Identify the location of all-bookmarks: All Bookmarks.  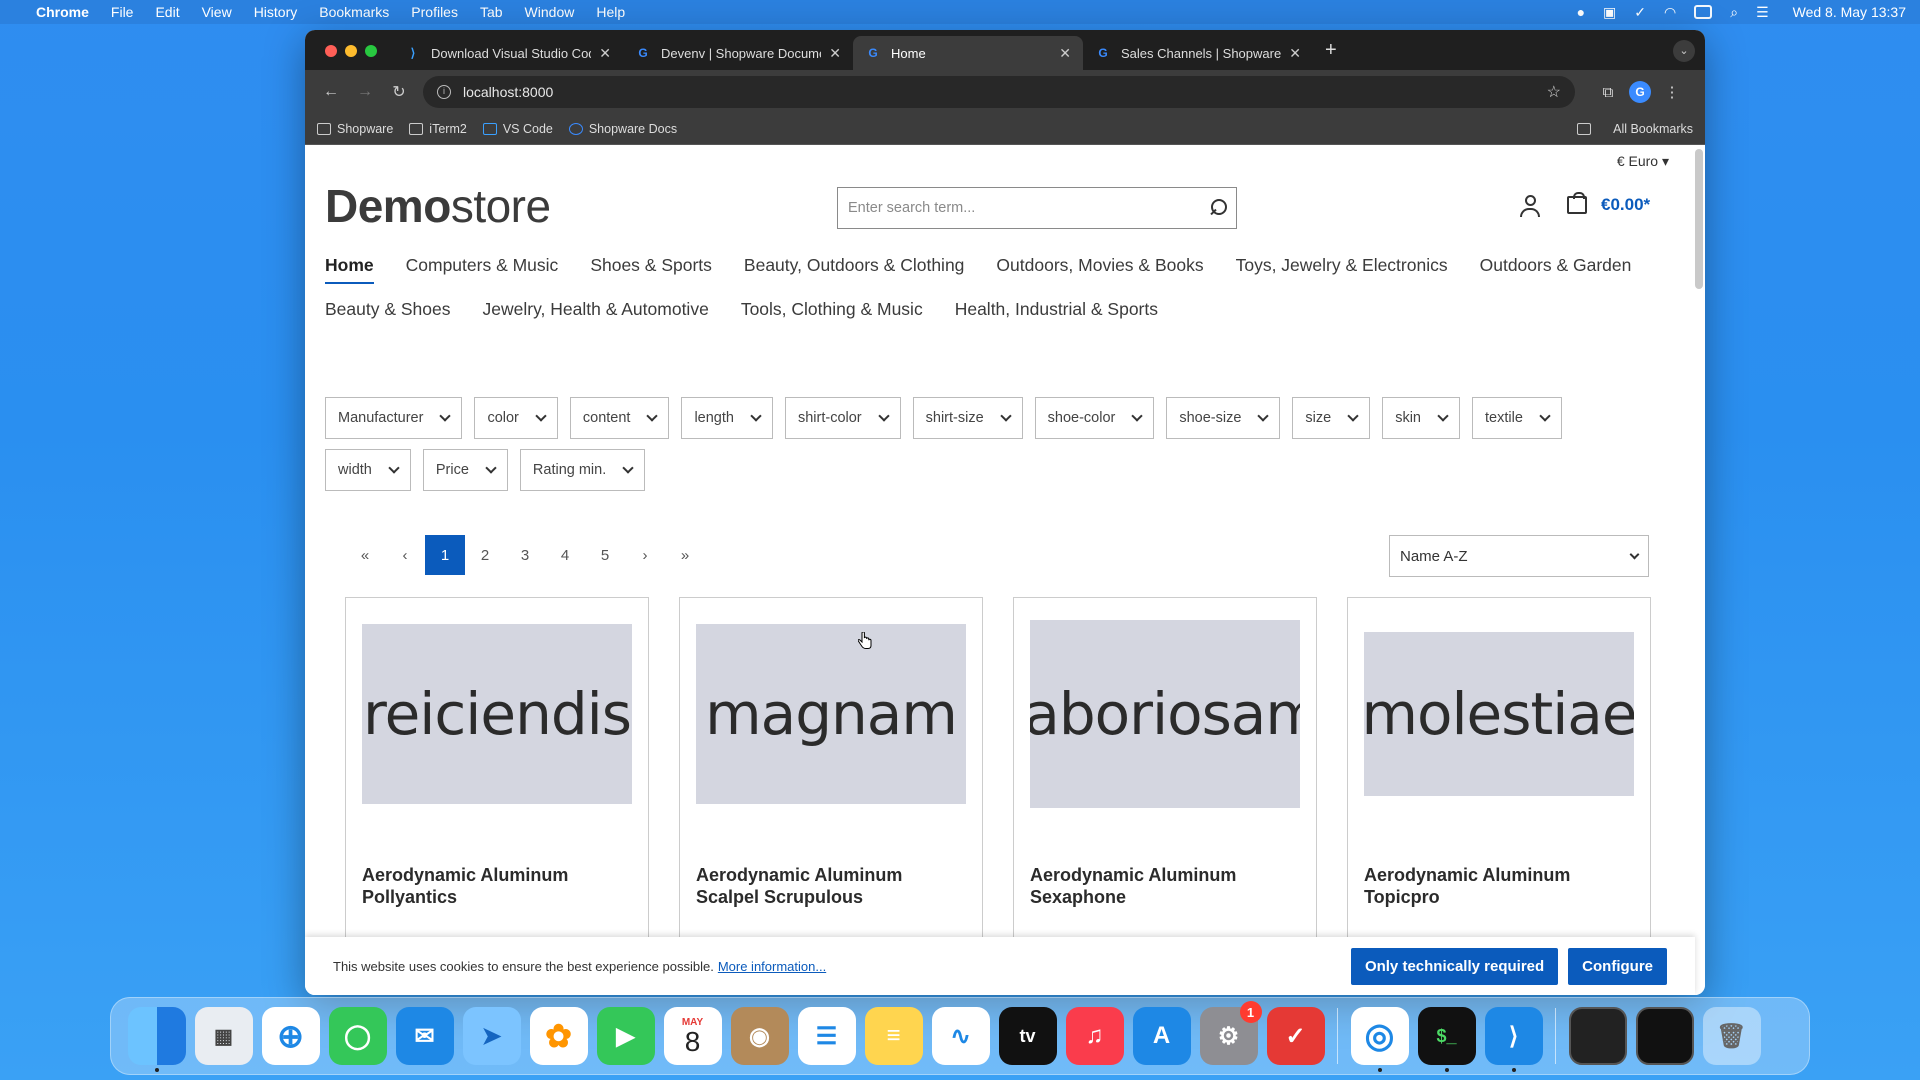
(1635, 129).